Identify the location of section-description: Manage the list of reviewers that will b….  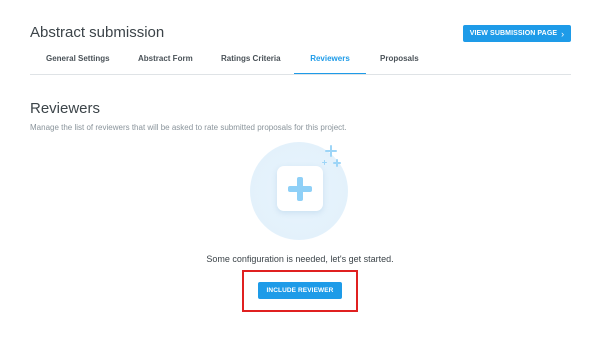
(188, 127).